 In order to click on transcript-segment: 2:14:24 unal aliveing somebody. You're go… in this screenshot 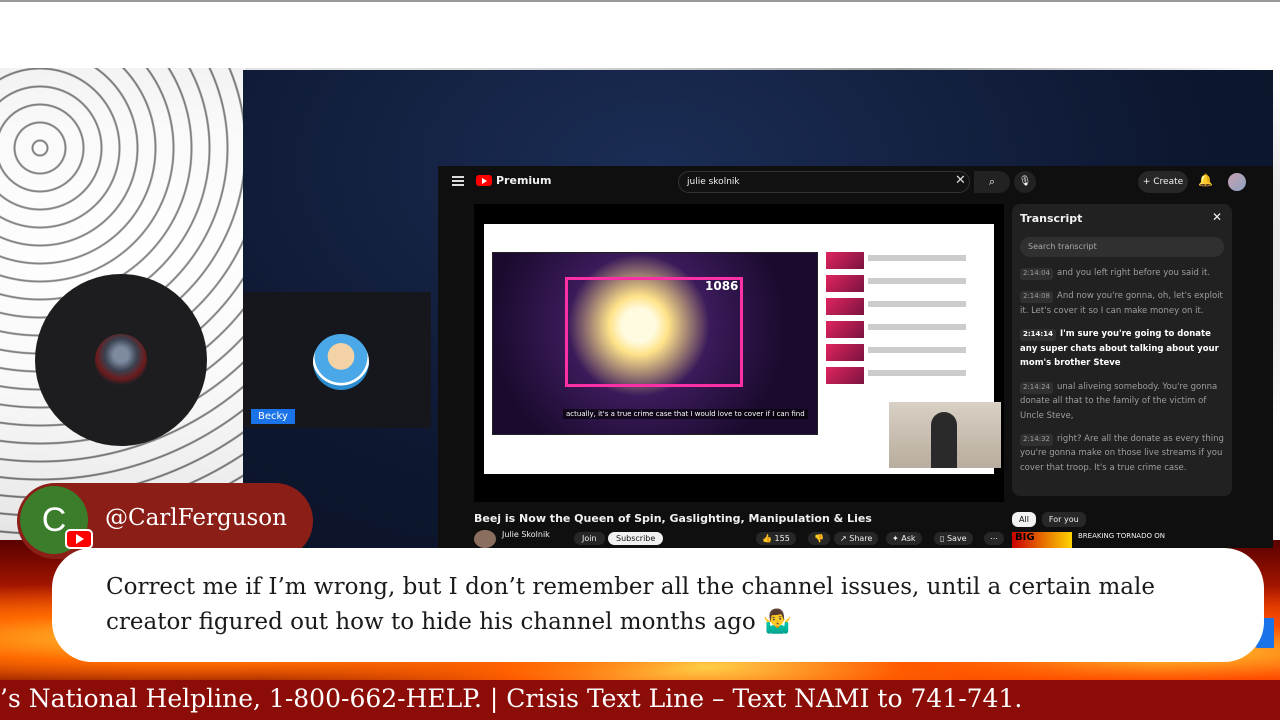, I will do `click(1122, 401)`.